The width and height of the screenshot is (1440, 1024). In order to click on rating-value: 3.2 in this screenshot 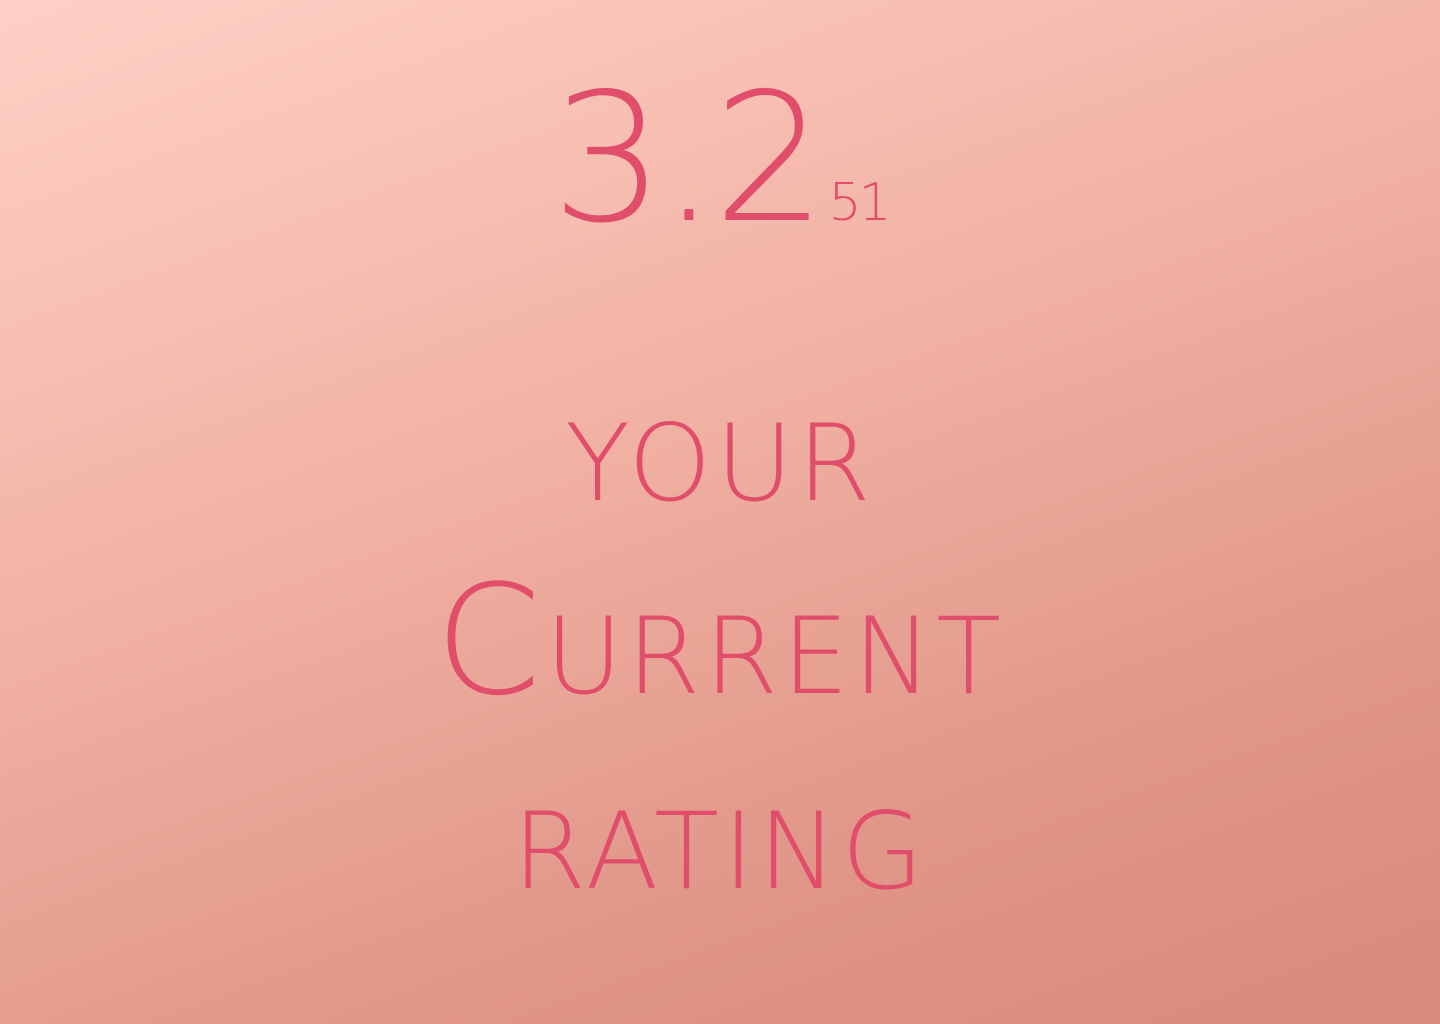, I will do `click(688, 158)`.